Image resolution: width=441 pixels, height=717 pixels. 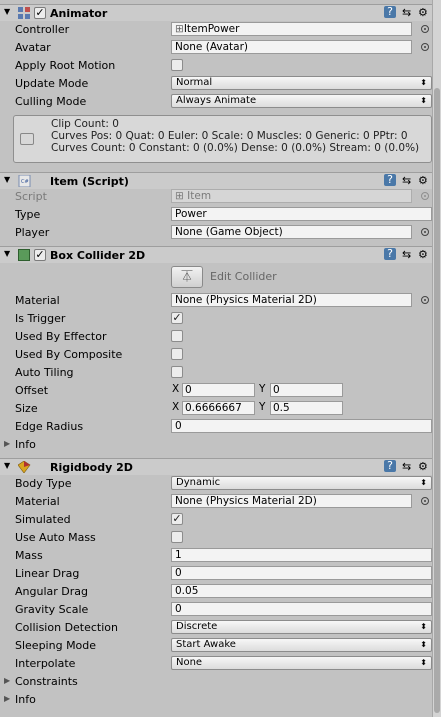 I want to click on collision-detection-row: Collision Detection Discrete ⬍, so click(x=216, y=628).